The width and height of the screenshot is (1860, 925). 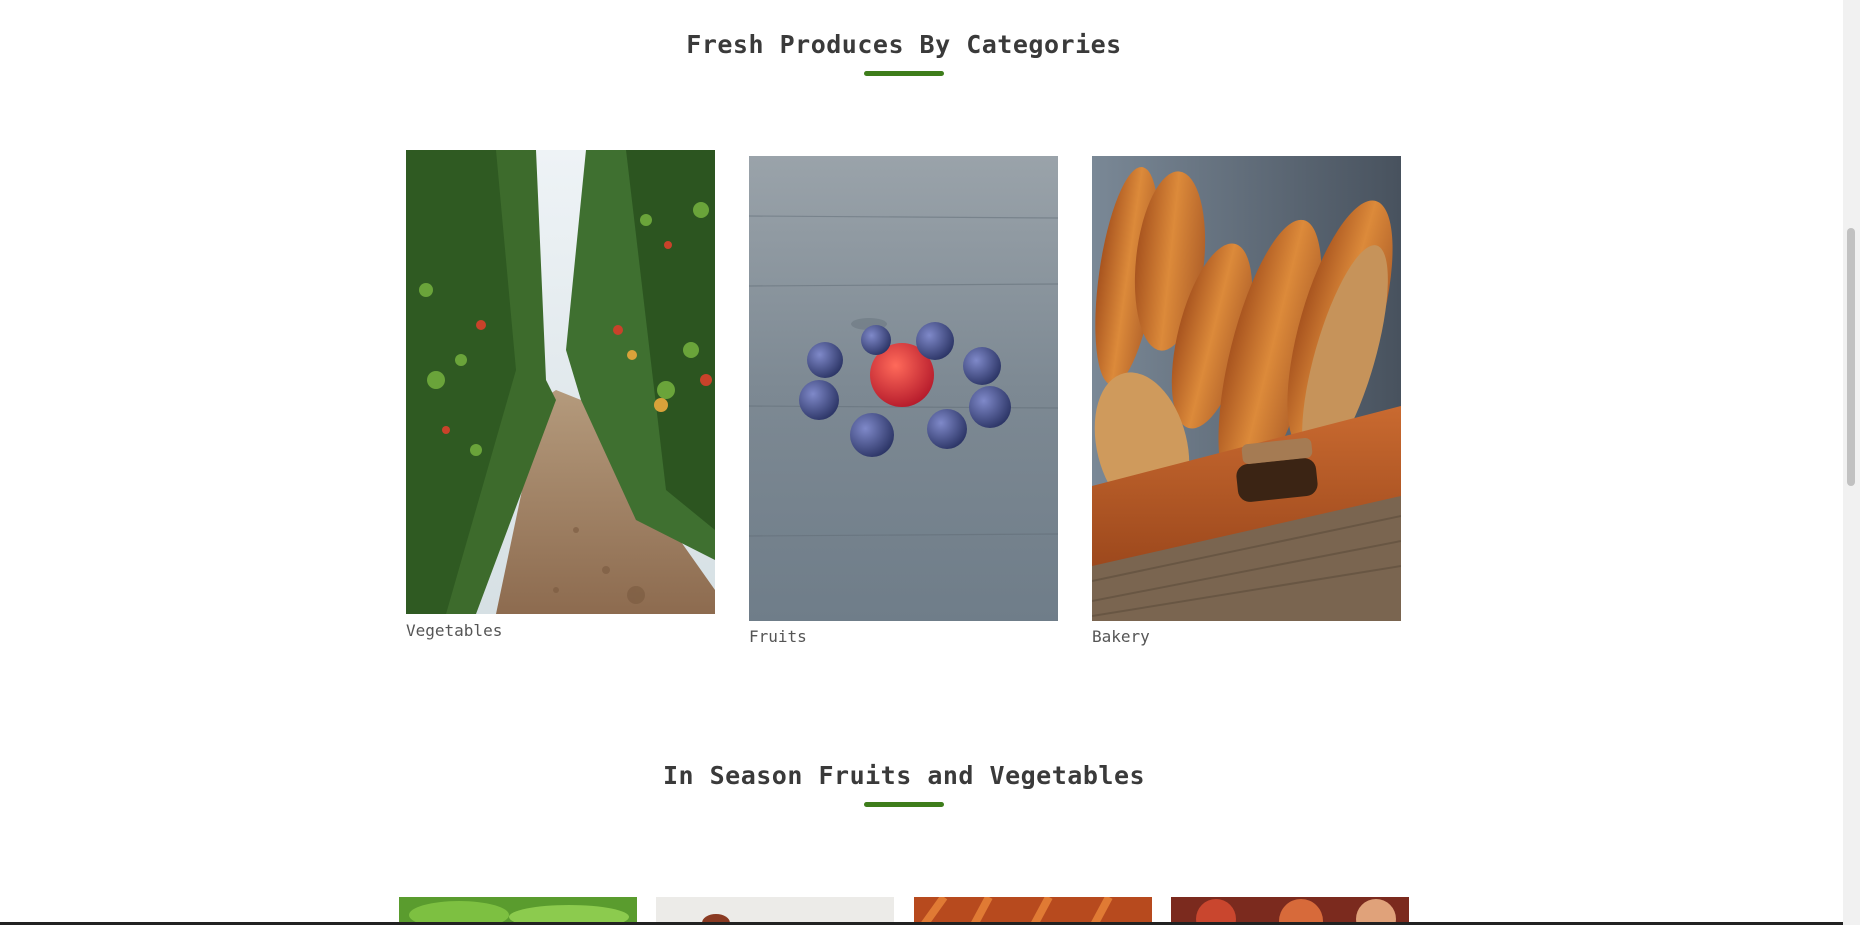 I want to click on scrollbar-thumb, so click(x=1851, y=357).